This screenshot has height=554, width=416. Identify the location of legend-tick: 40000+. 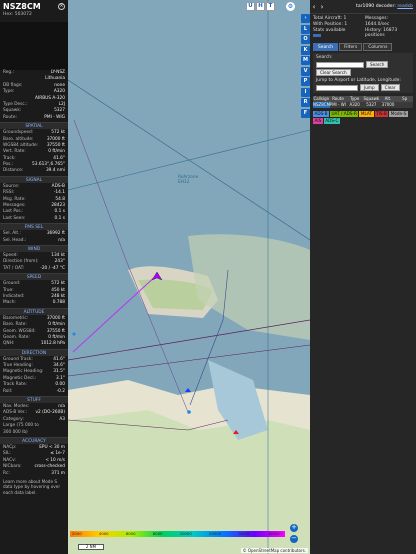
(275, 533).